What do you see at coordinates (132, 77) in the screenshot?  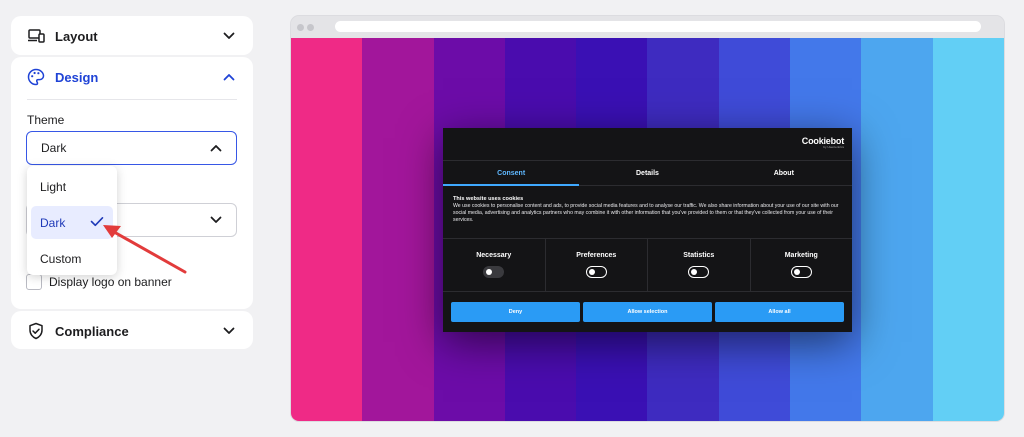 I see `design-section-header: Design` at bounding box center [132, 77].